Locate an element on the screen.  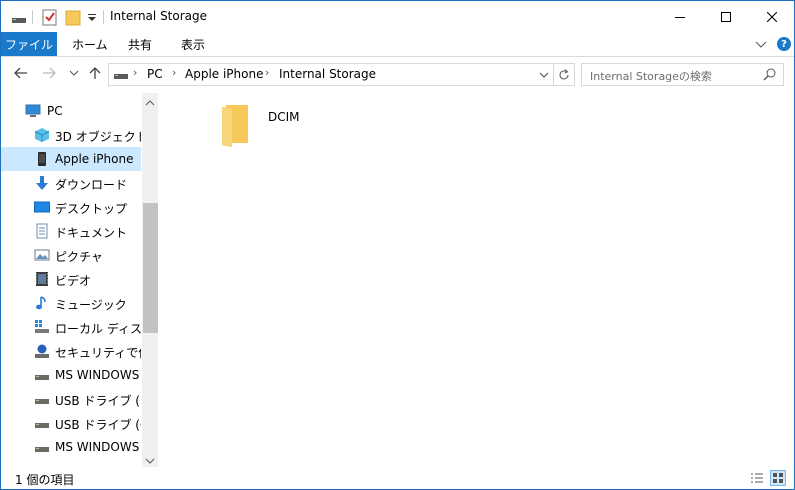
back-arrow-icon is located at coordinates (20, 73).